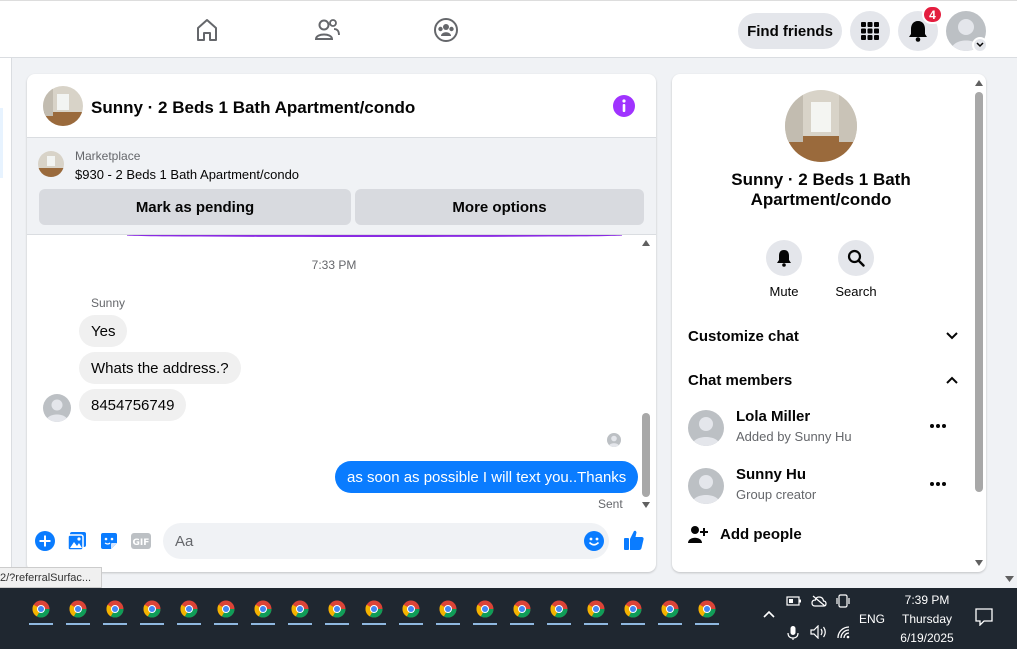 Image resolution: width=1017 pixels, height=649 pixels. I want to click on chat-members-section: Chat members, so click(823, 380).